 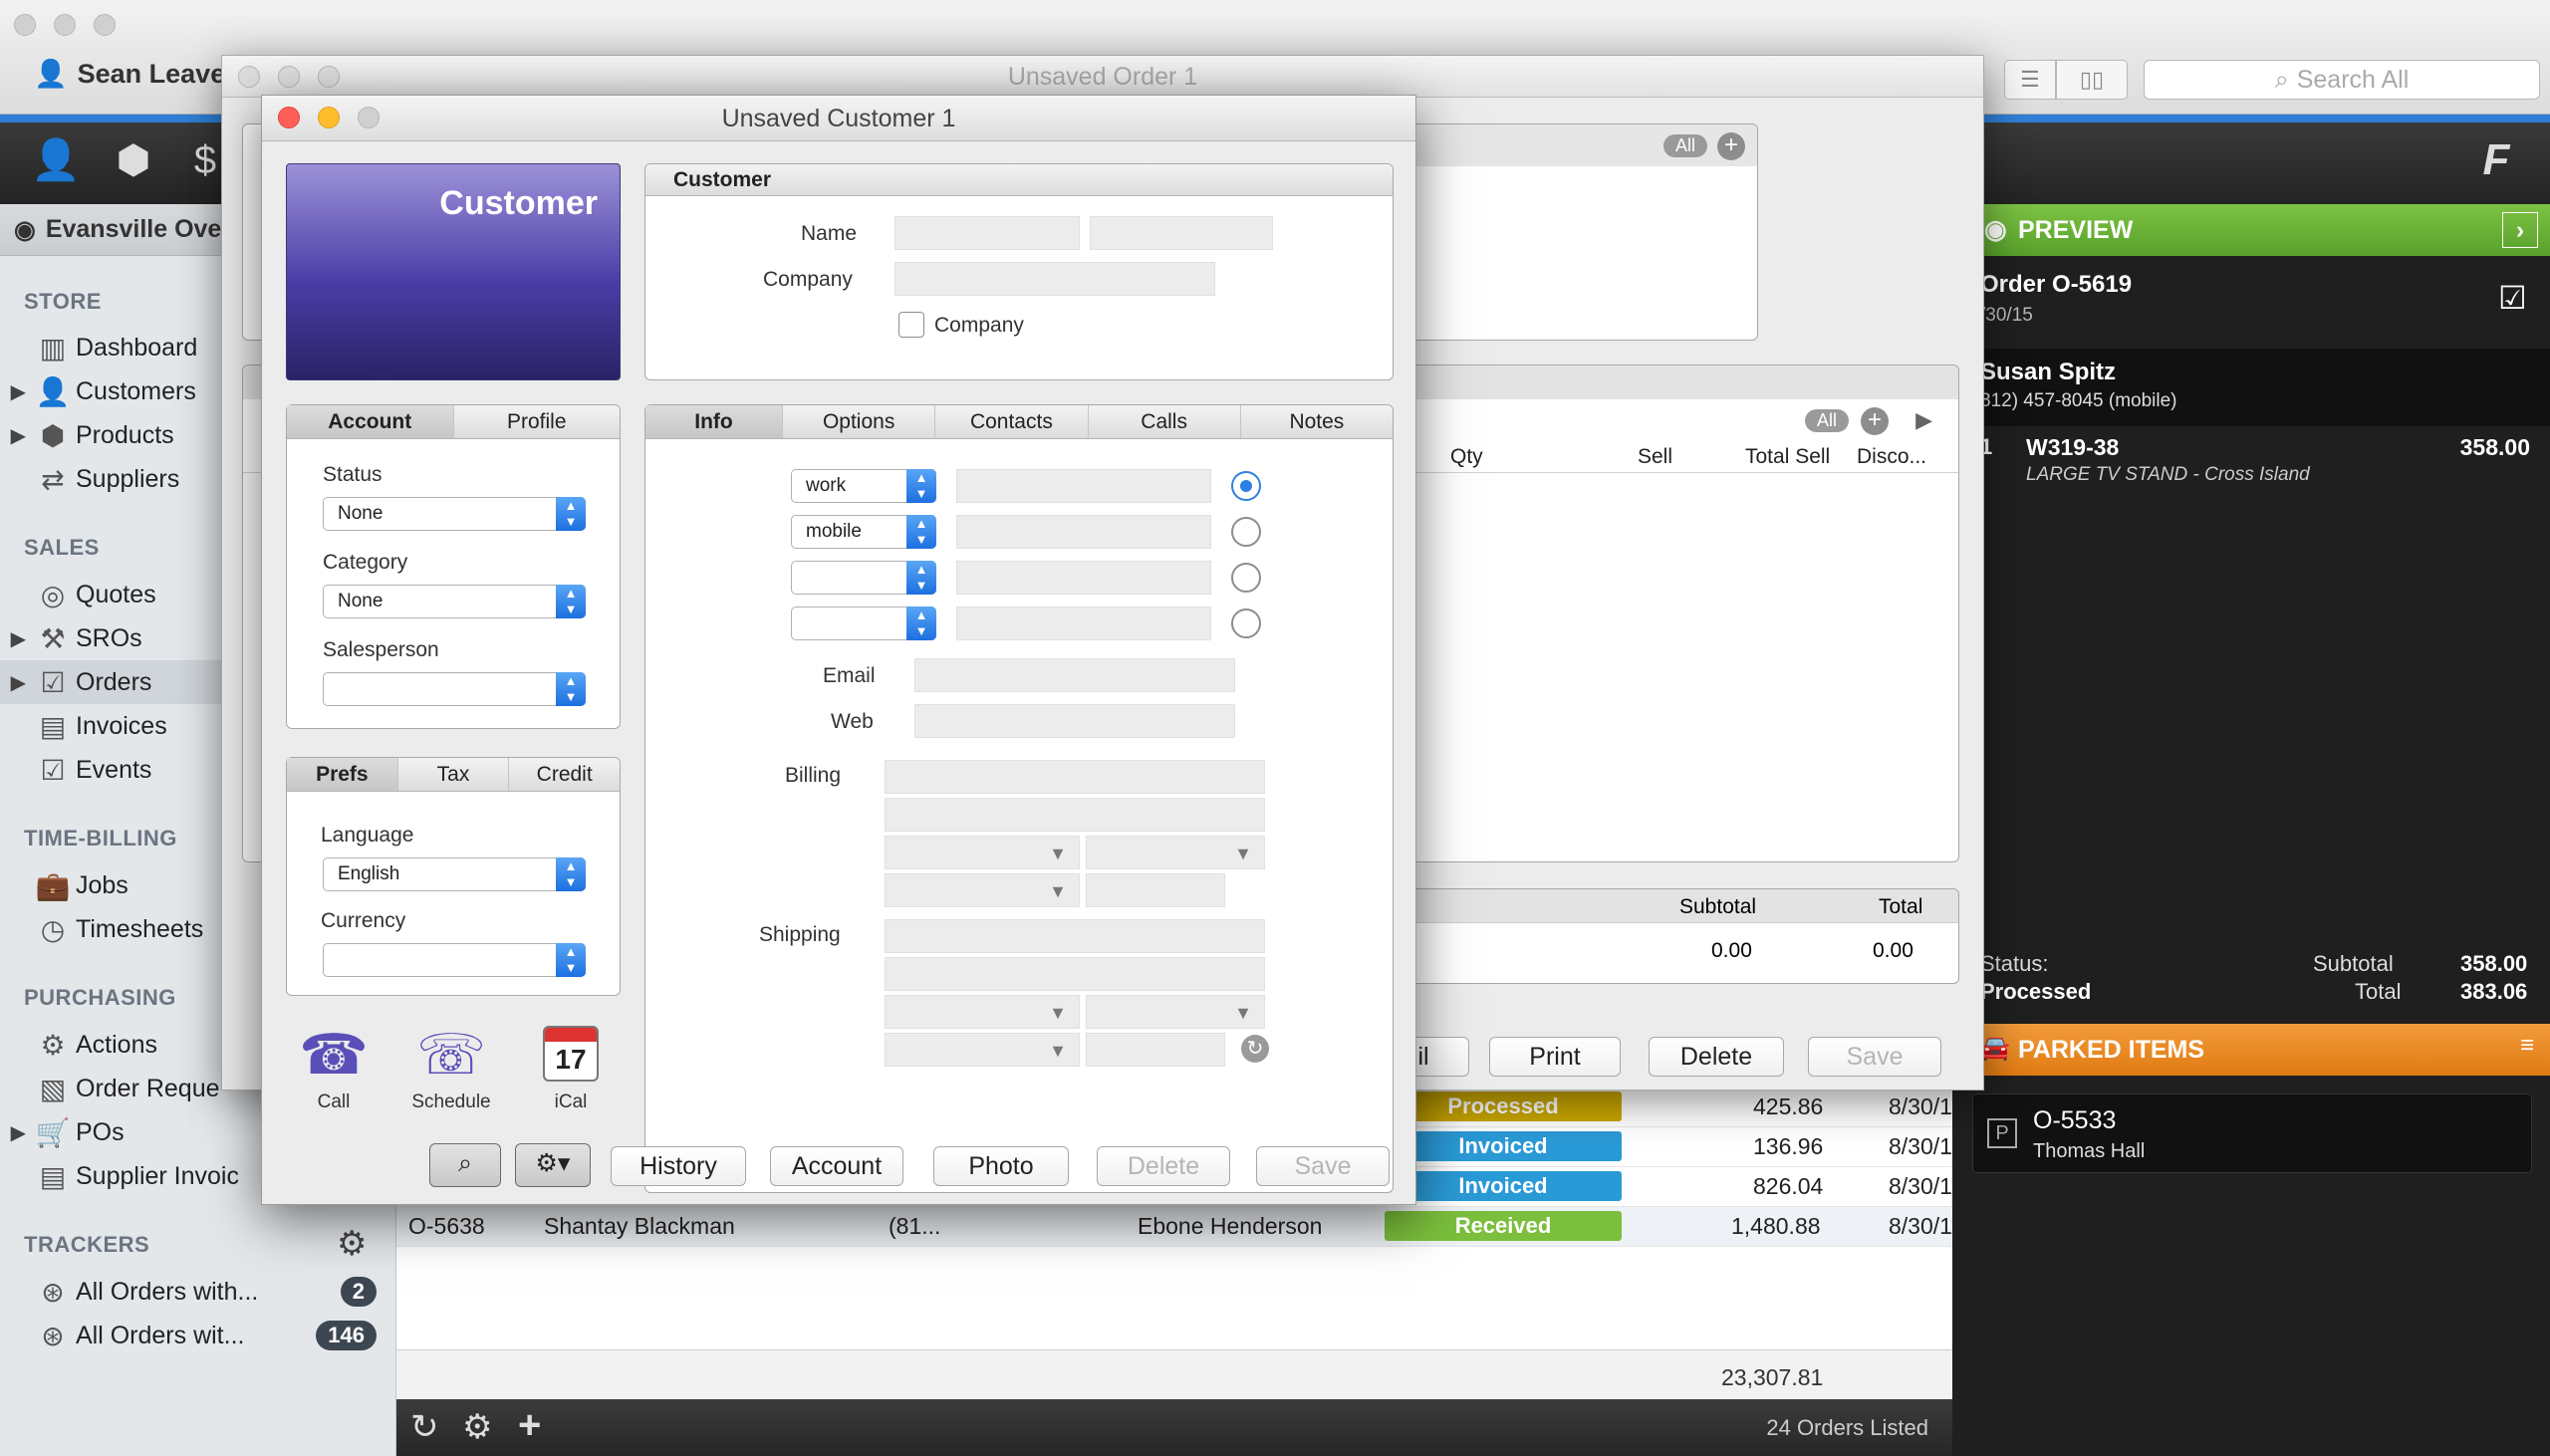 What do you see at coordinates (133, 160) in the screenshot?
I see `products-toolbar-icon: ⬢` at bounding box center [133, 160].